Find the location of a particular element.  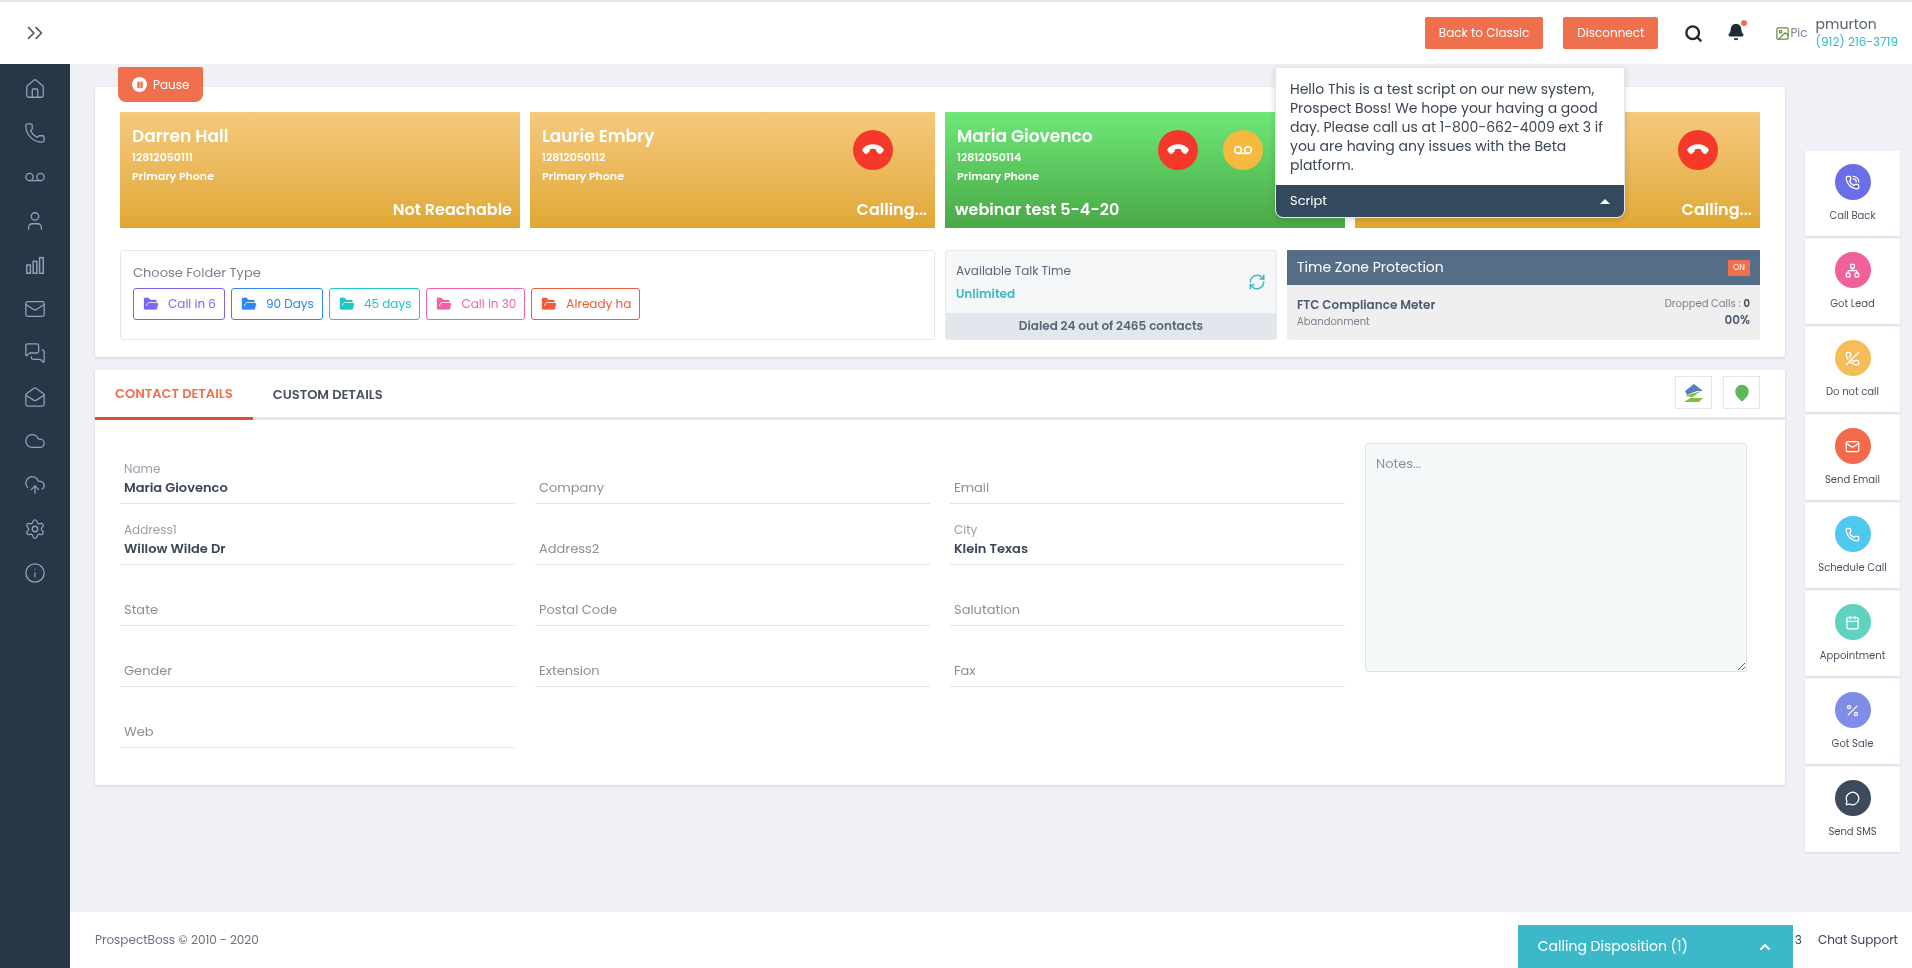

phone-icon is located at coordinates (35, 133).